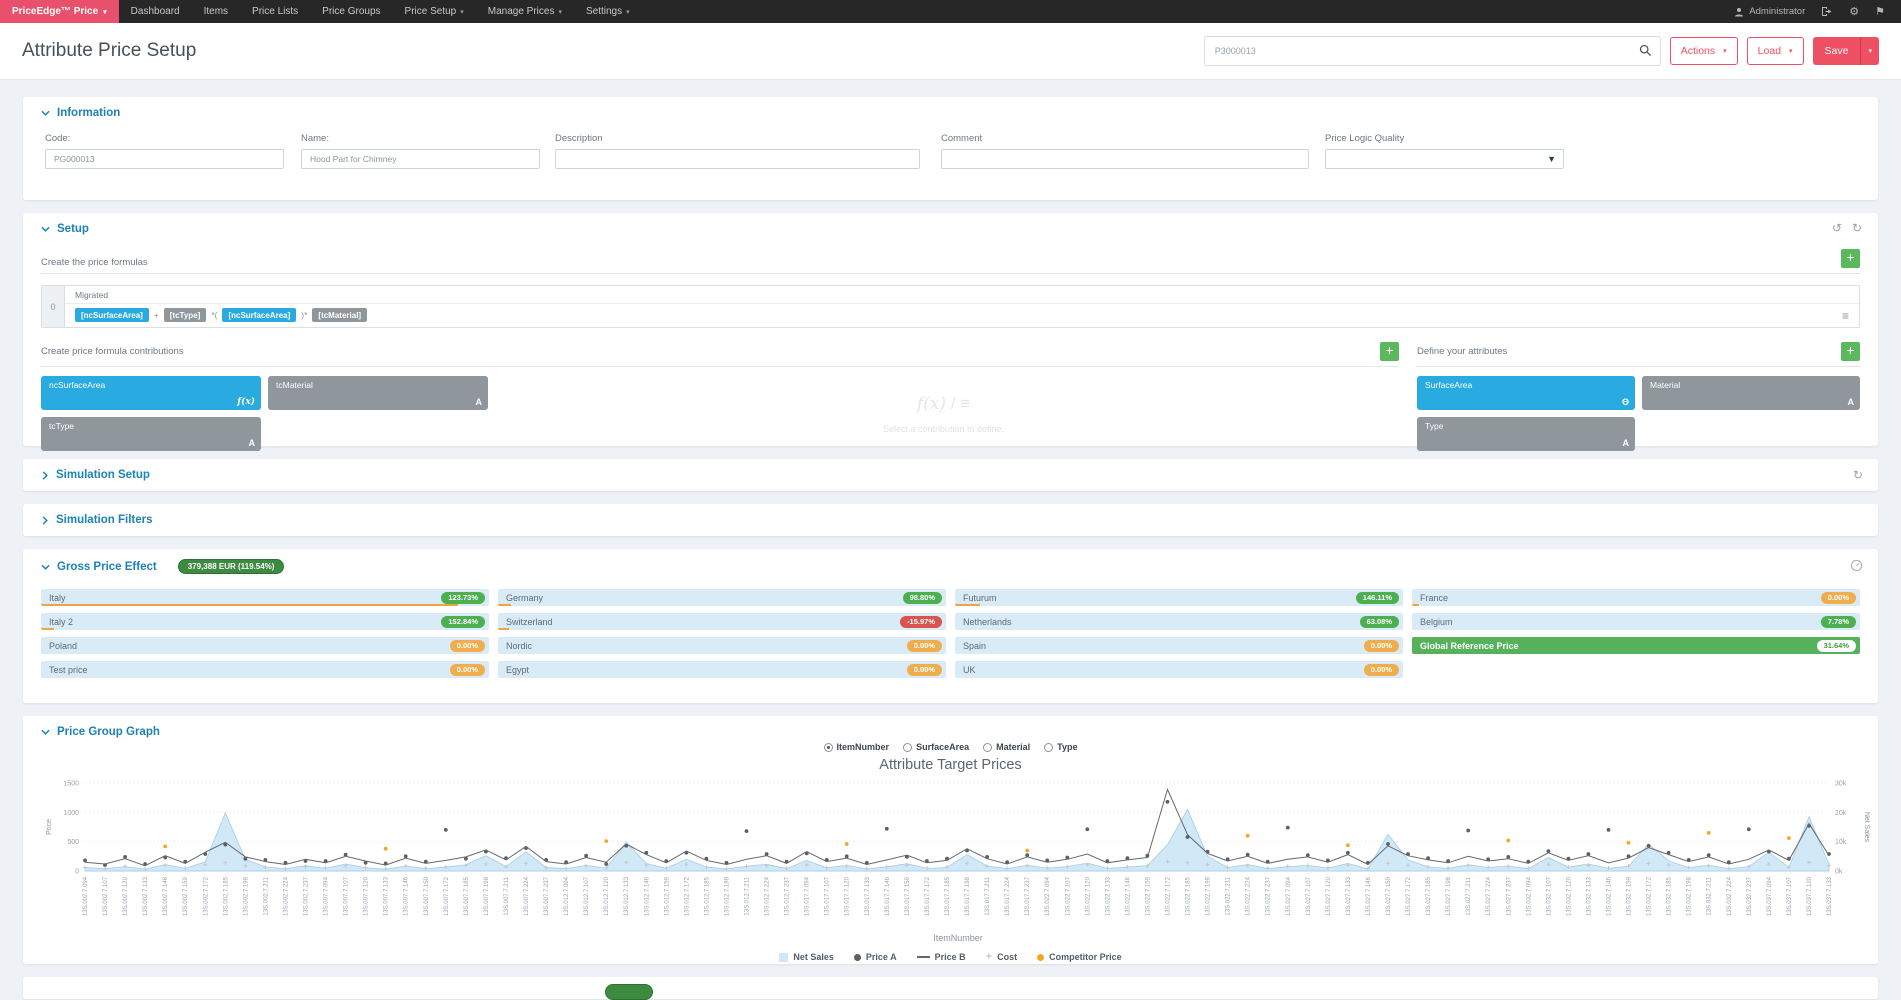 This screenshot has height=1000, width=1901. I want to click on nav-item-label: Price Lists, so click(275, 11).